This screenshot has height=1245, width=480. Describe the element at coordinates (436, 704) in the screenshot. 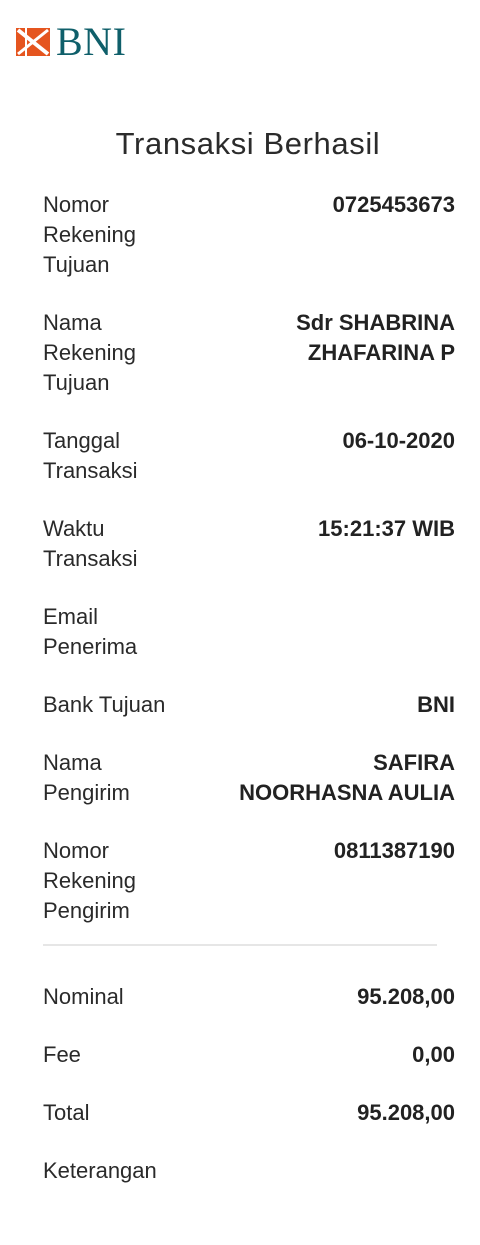

I see `detail-value: BNI` at that location.